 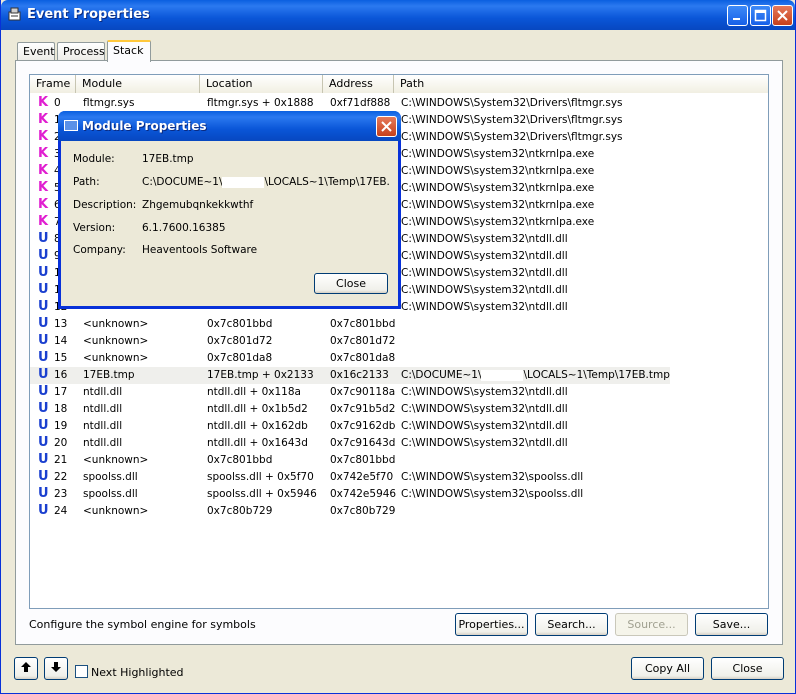 What do you see at coordinates (358, 84) in the screenshot?
I see `column-address: Address` at bounding box center [358, 84].